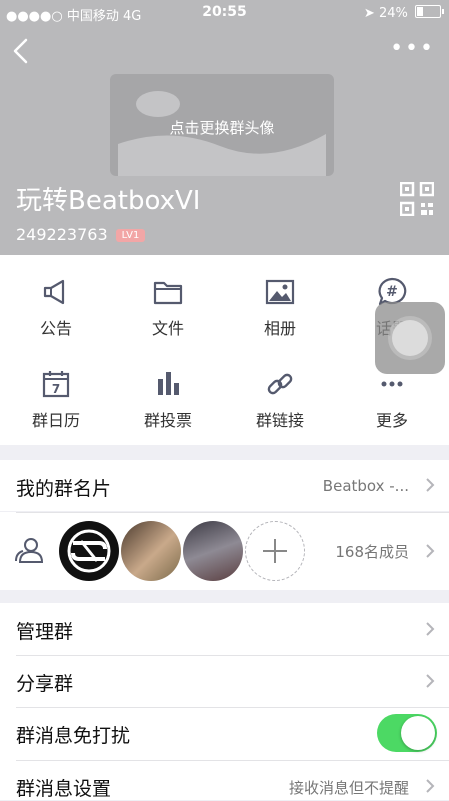  I want to click on link-icon, so click(280, 384).